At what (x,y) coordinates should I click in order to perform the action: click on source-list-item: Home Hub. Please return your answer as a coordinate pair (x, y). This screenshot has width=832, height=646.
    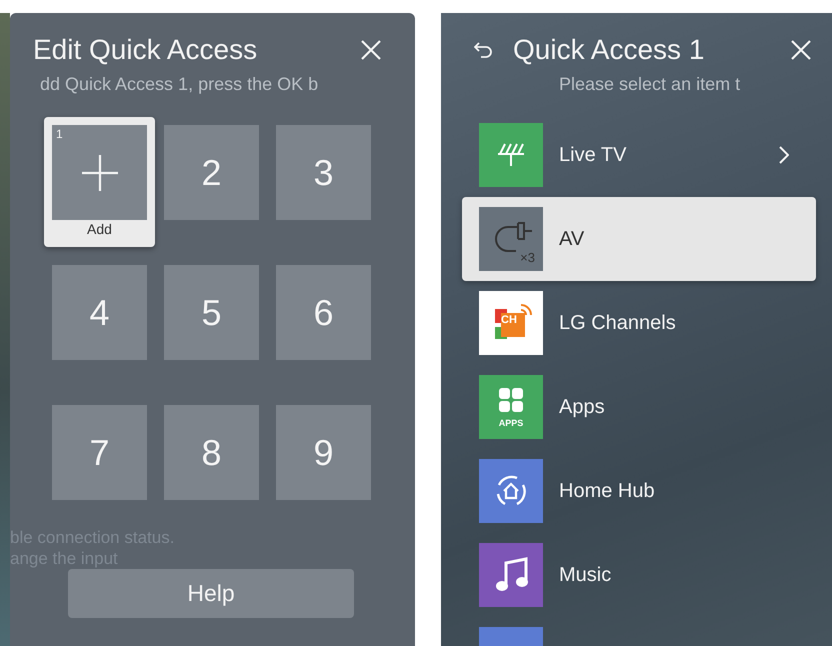
    Looking at the image, I should click on (639, 491).